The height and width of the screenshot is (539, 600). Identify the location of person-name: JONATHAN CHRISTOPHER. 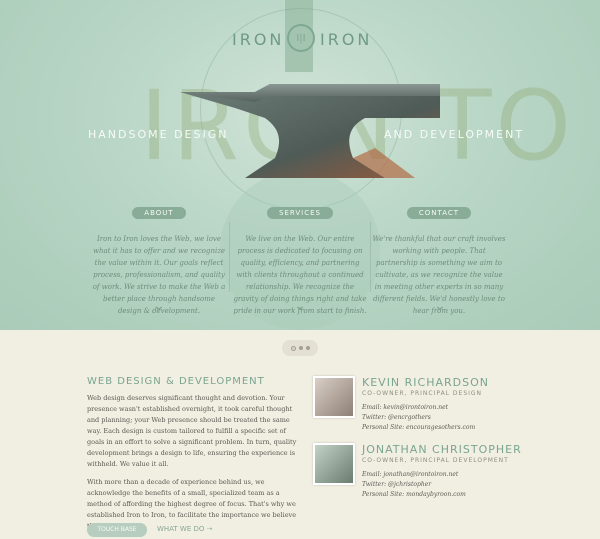
(442, 449).